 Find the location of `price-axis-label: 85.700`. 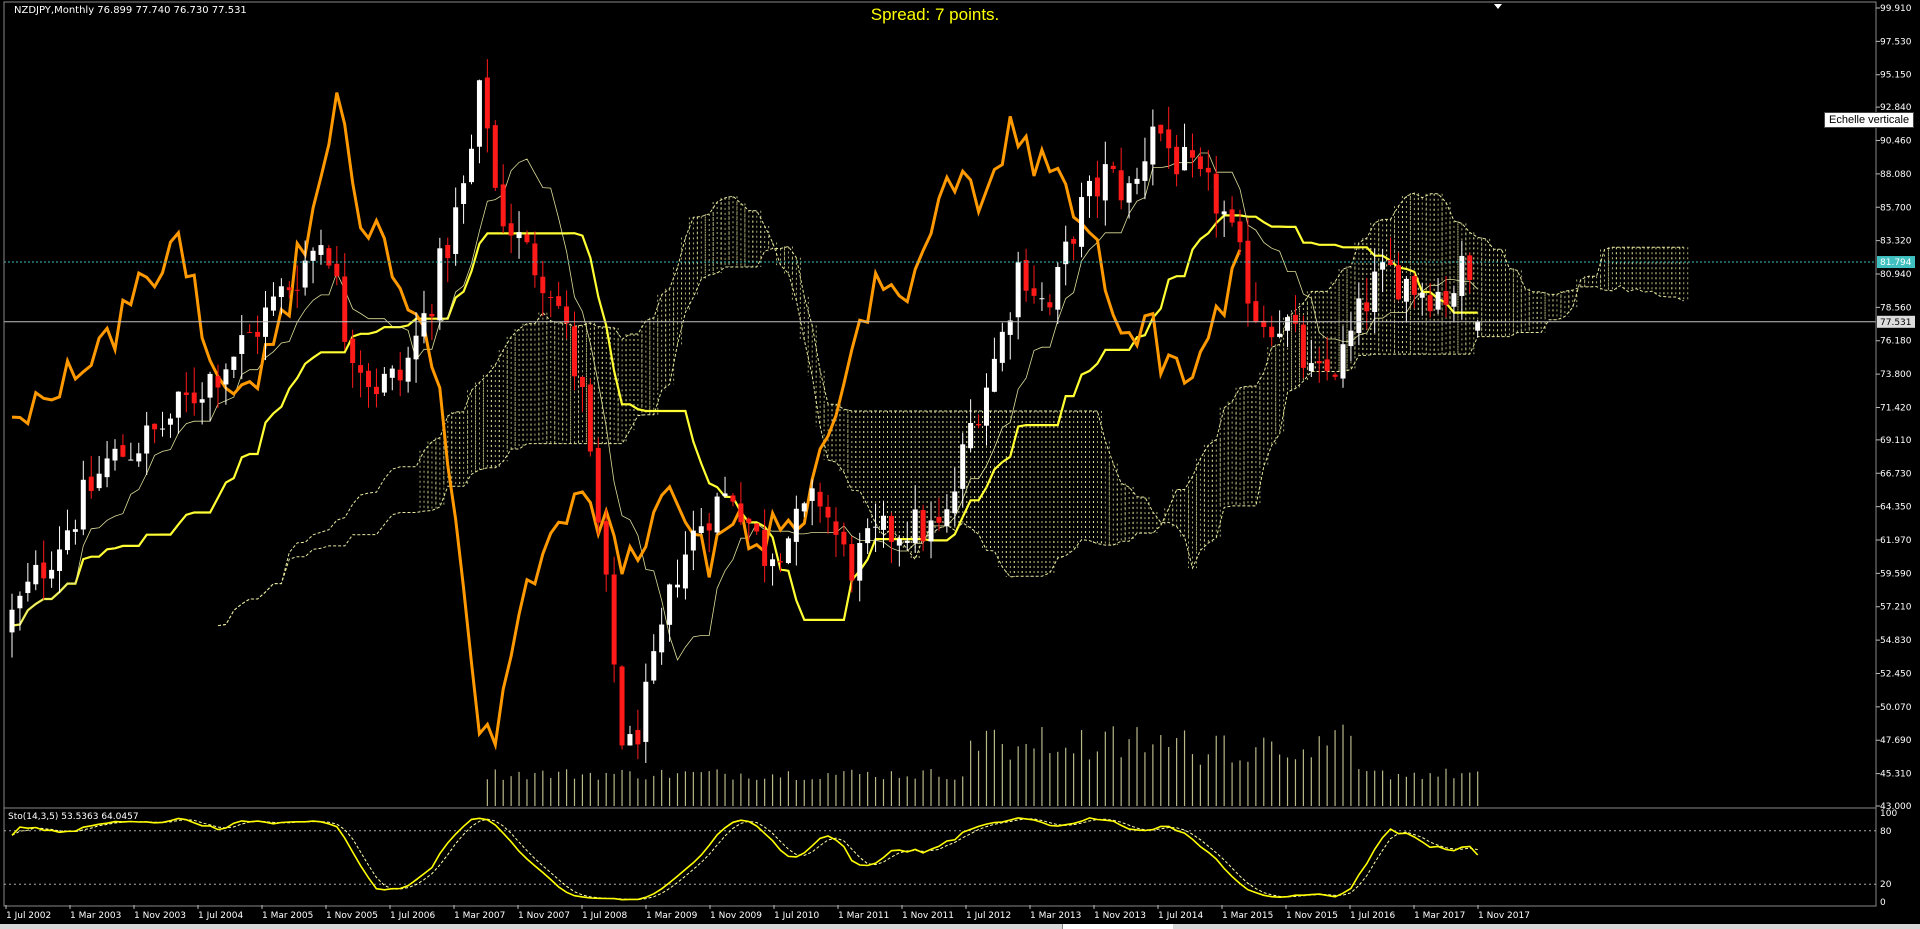

price-axis-label: 85.700 is located at coordinates (1896, 208).